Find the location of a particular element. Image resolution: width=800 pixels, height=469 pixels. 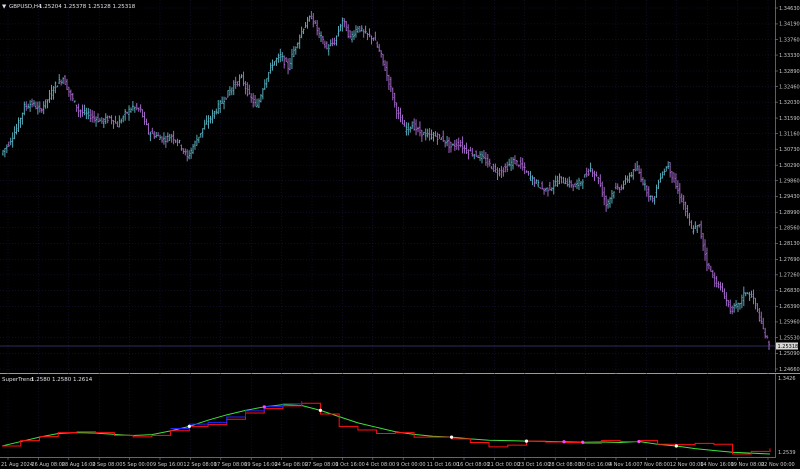

time-label: 1 Oct 16:00 is located at coordinates (349, 465).